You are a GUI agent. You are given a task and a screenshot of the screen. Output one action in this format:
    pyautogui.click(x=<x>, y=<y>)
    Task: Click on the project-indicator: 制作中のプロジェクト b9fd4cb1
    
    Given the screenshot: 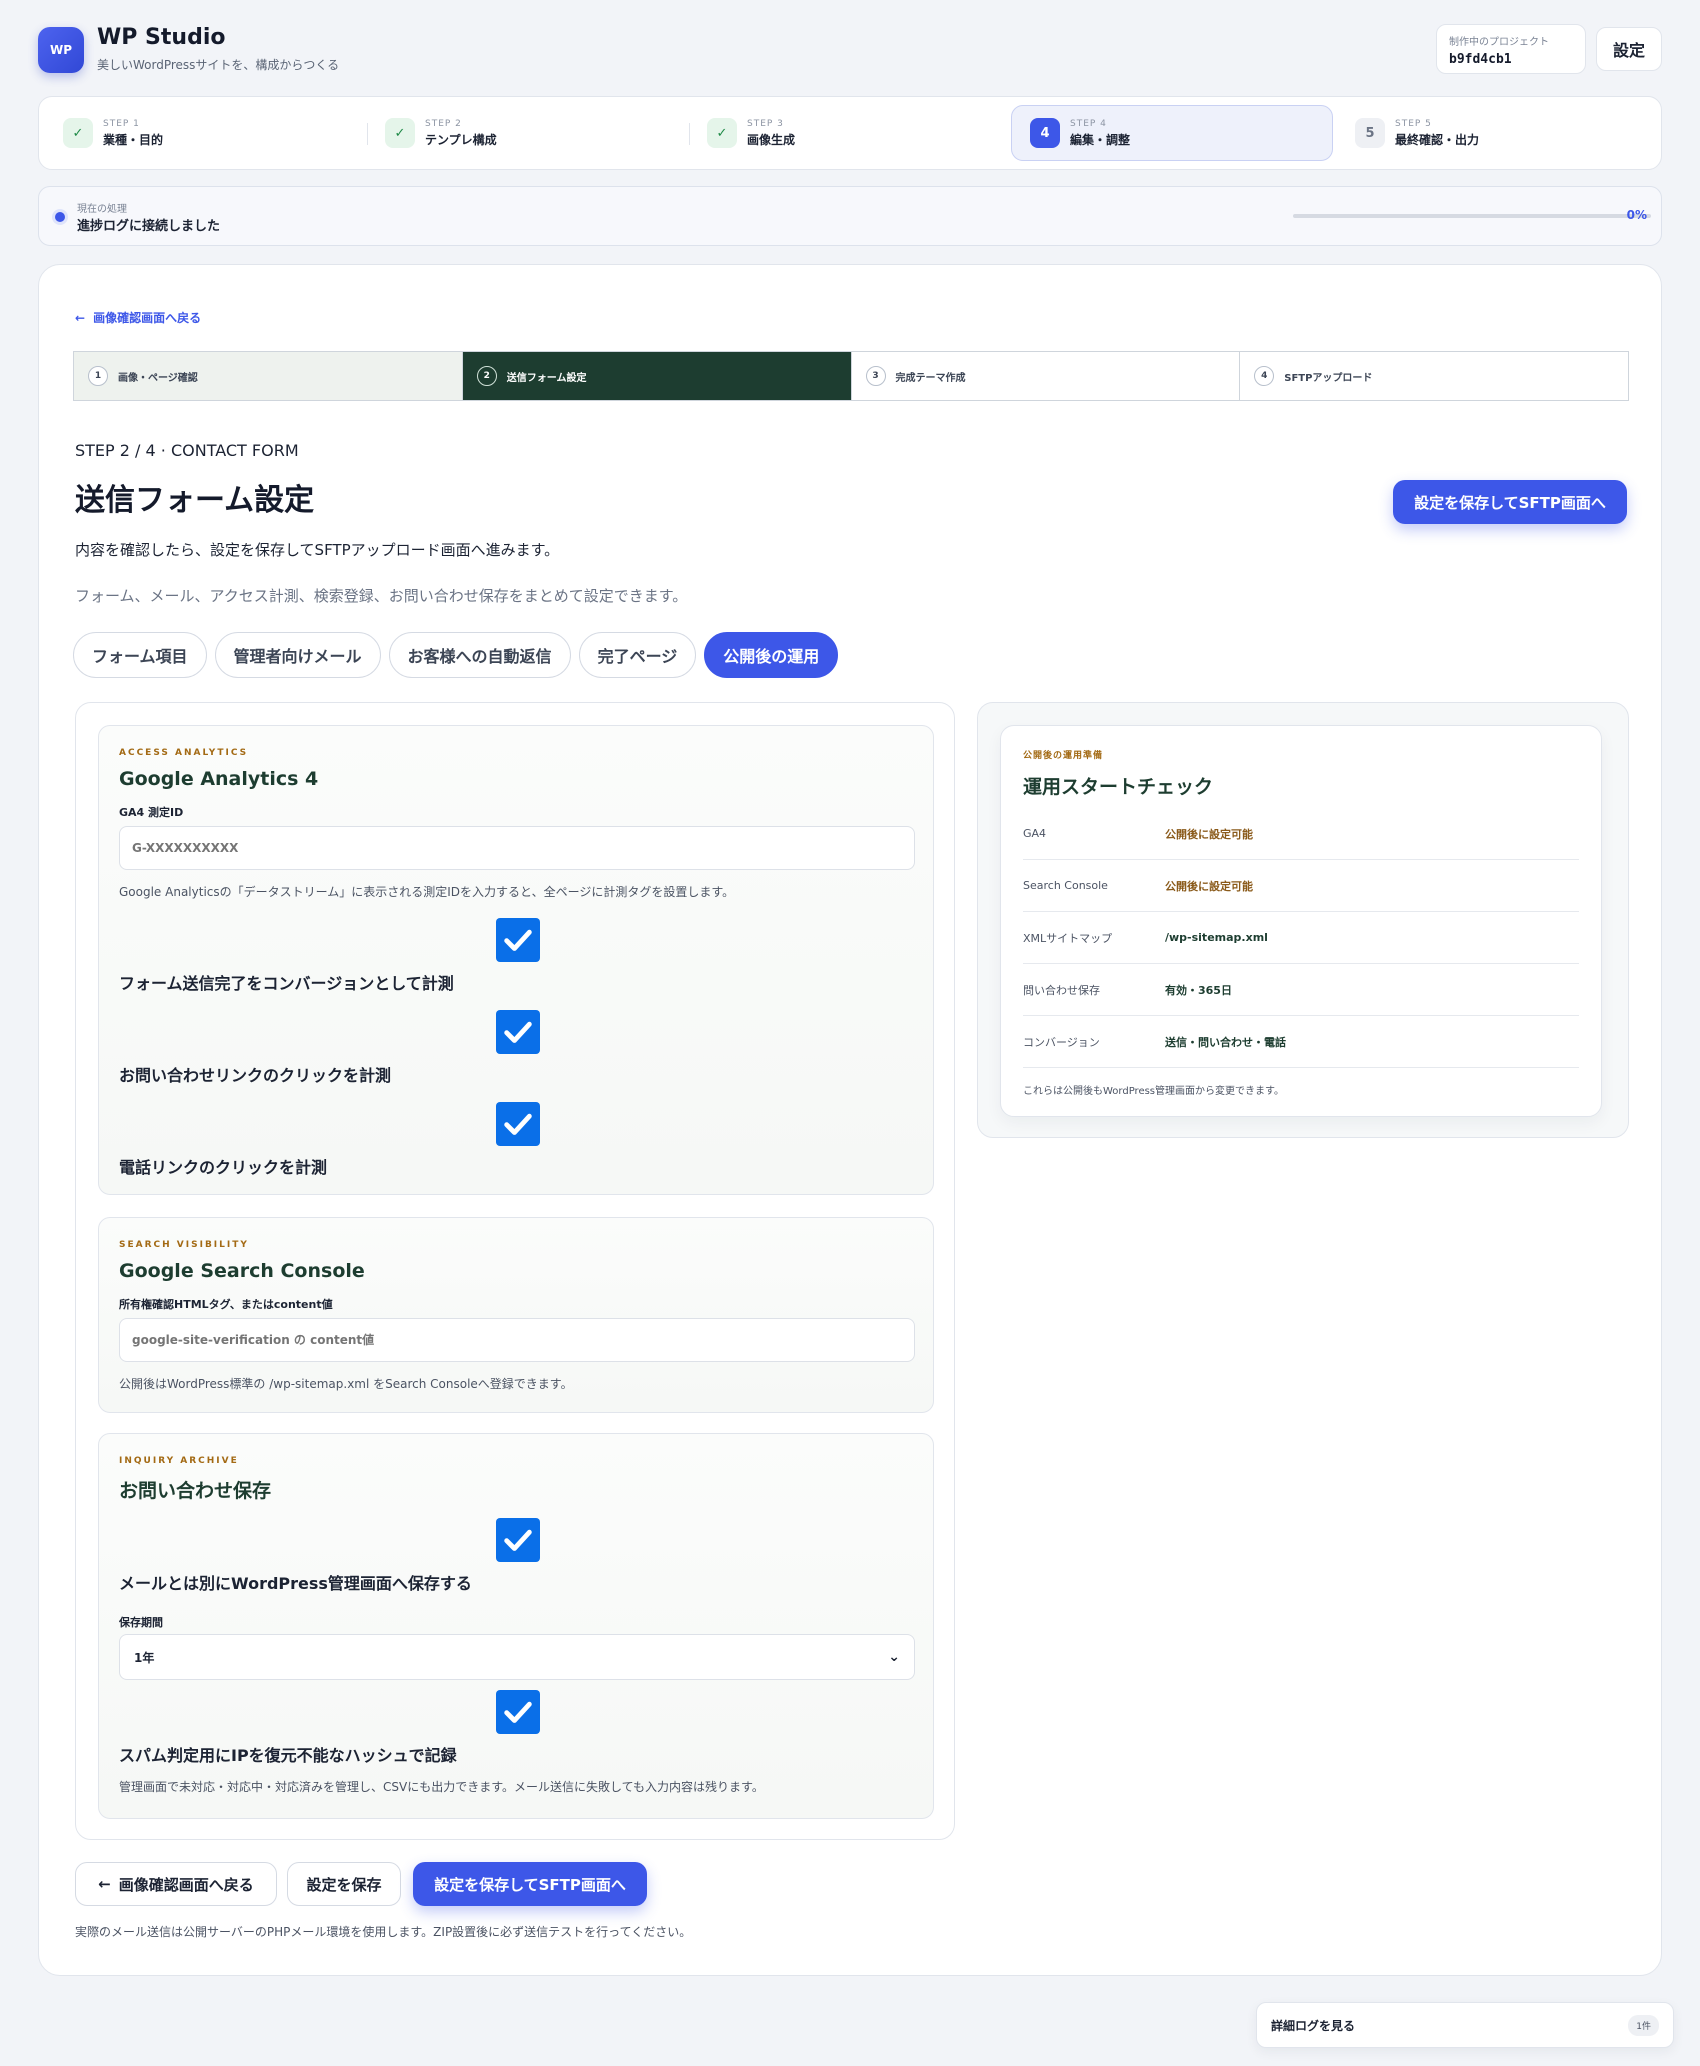 What is the action you would take?
    pyautogui.click(x=1511, y=49)
    